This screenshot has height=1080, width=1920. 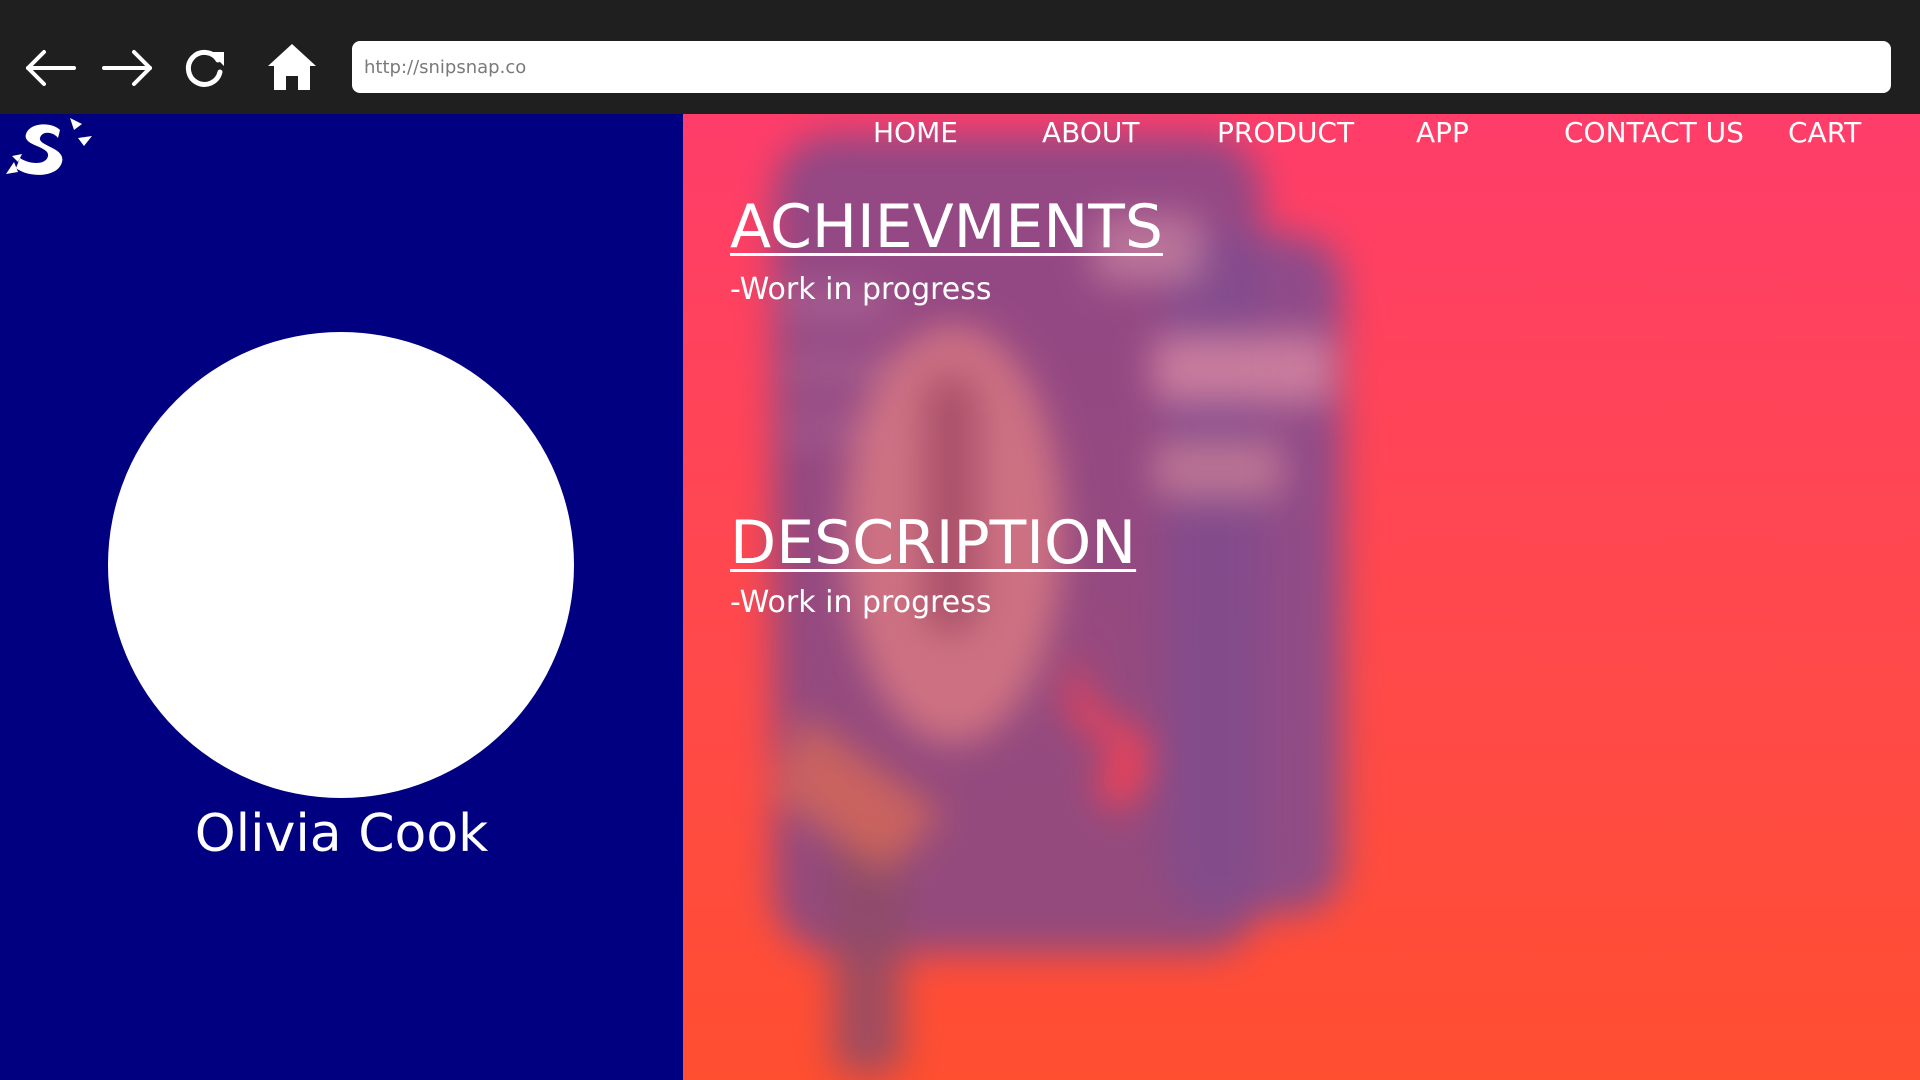 I want to click on main-navigation: HOME ABOUT PRODUCT APP CONTACT US CART, so click(x=1301, y=135).